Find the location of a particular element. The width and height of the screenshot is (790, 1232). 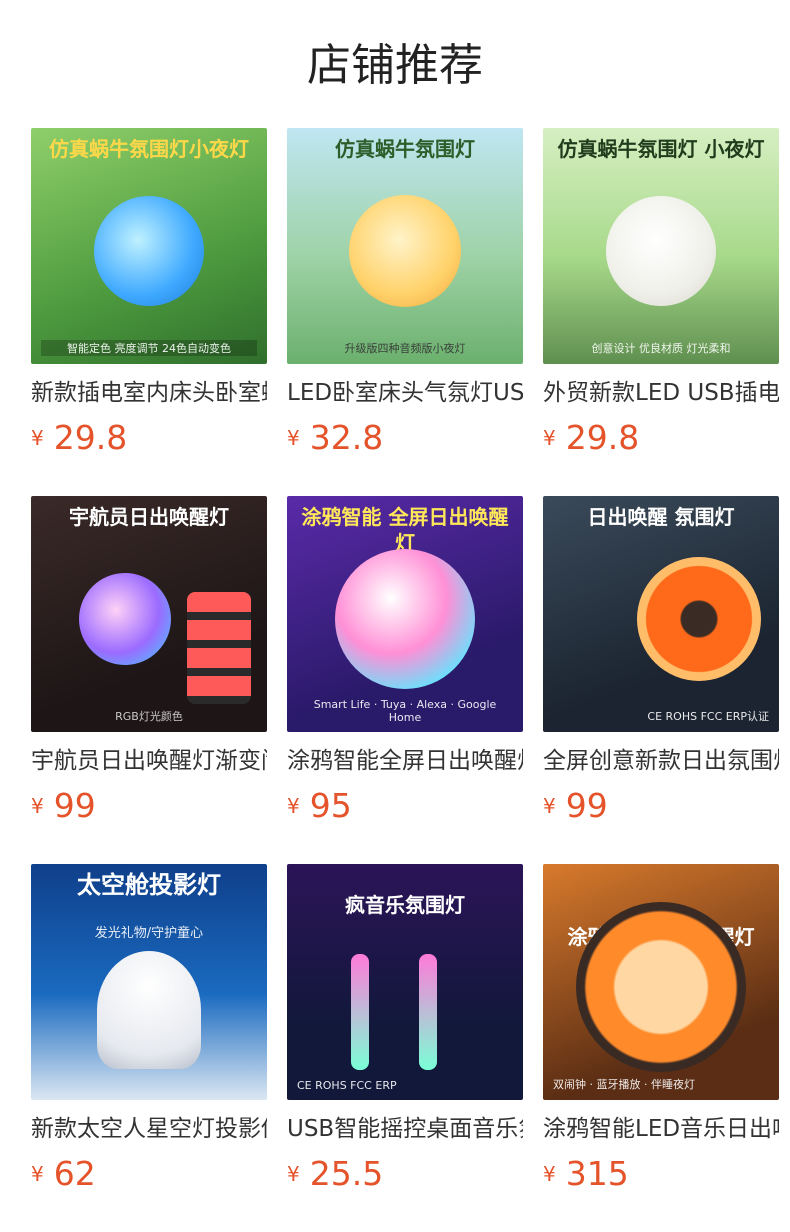

image-banner: 仿真蜗牛氛围灯小夜灯 is located at coordinates (149, 149).